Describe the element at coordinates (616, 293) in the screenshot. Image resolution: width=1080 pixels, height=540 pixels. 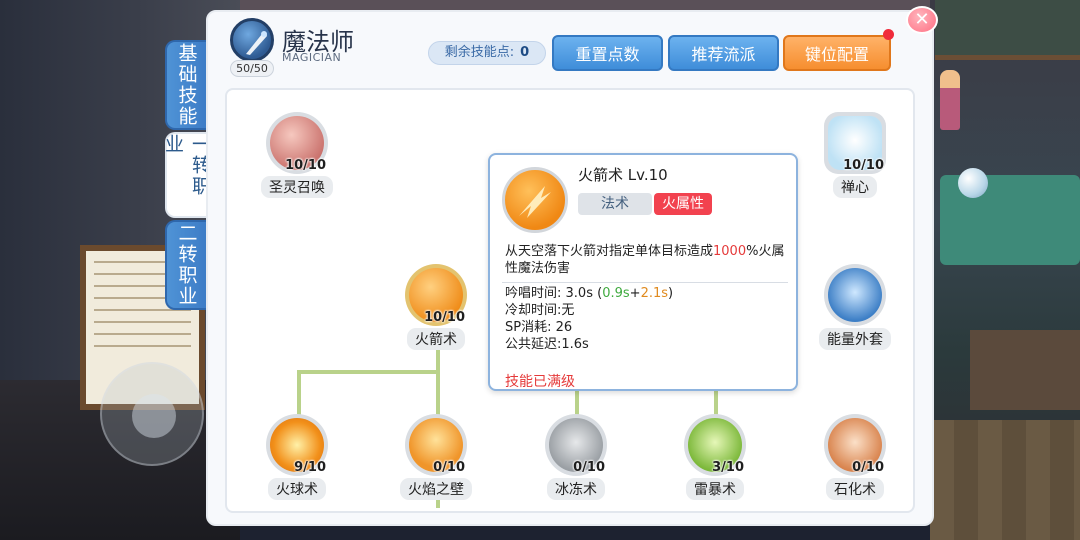
I see `cast-variable: 0.9s` at that location.